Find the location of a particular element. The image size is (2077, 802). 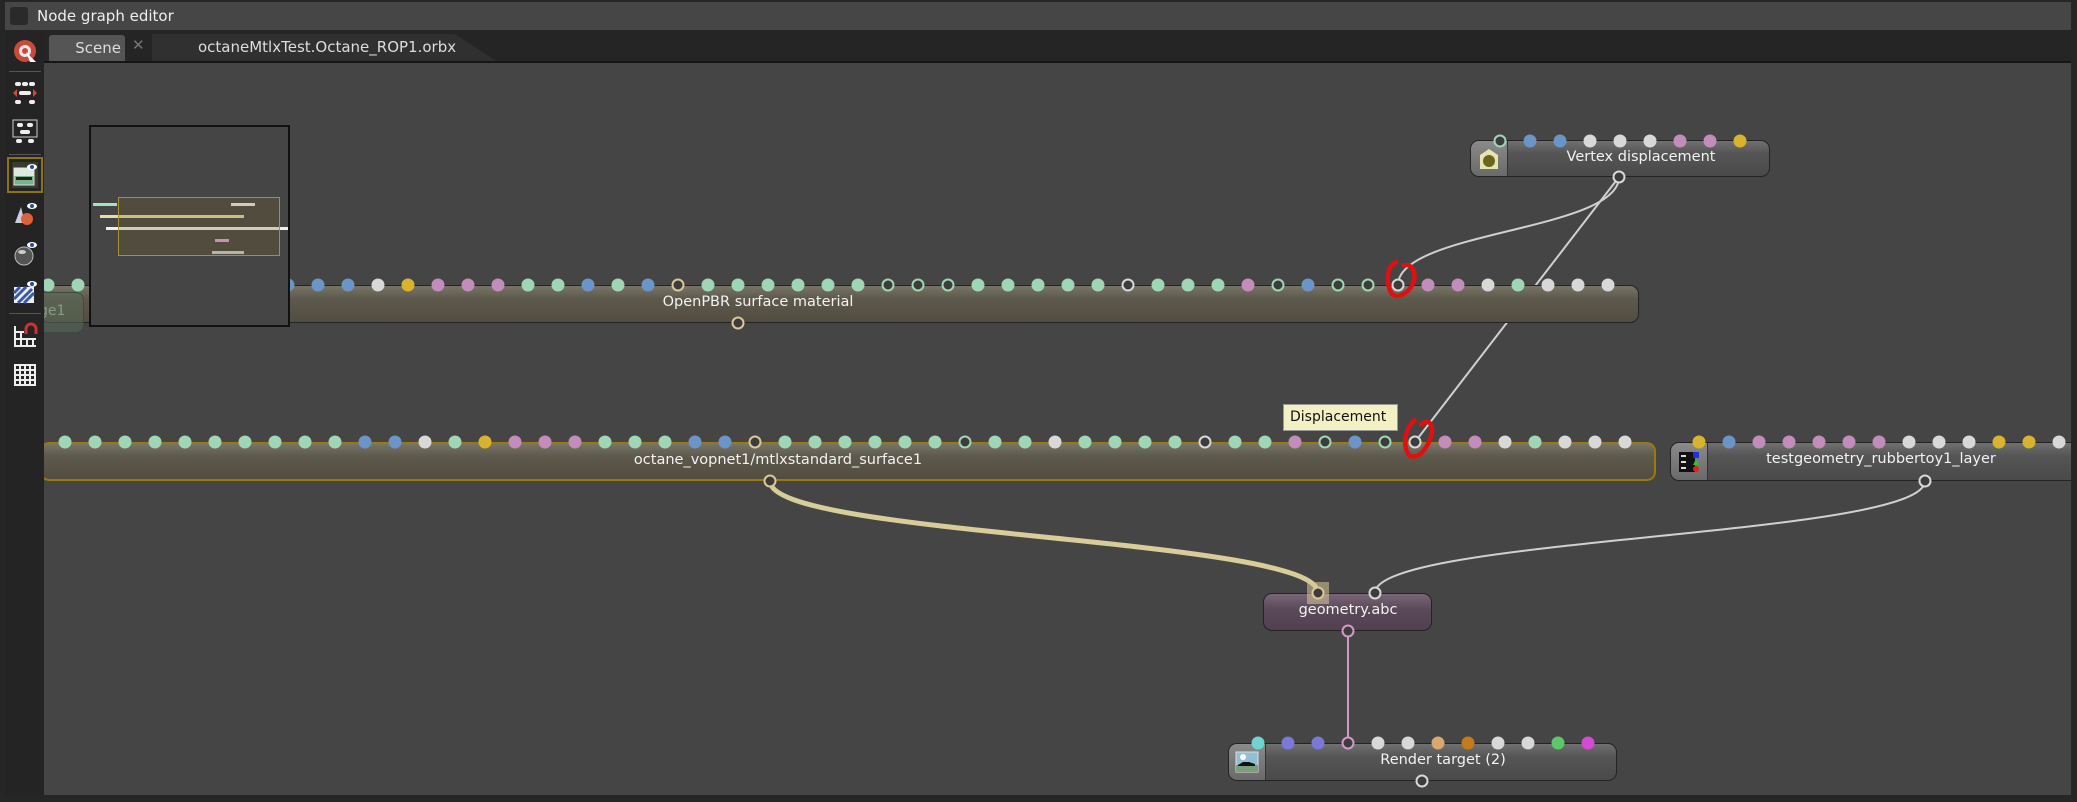

window-menu-icon is located at coordinates (19, 16).